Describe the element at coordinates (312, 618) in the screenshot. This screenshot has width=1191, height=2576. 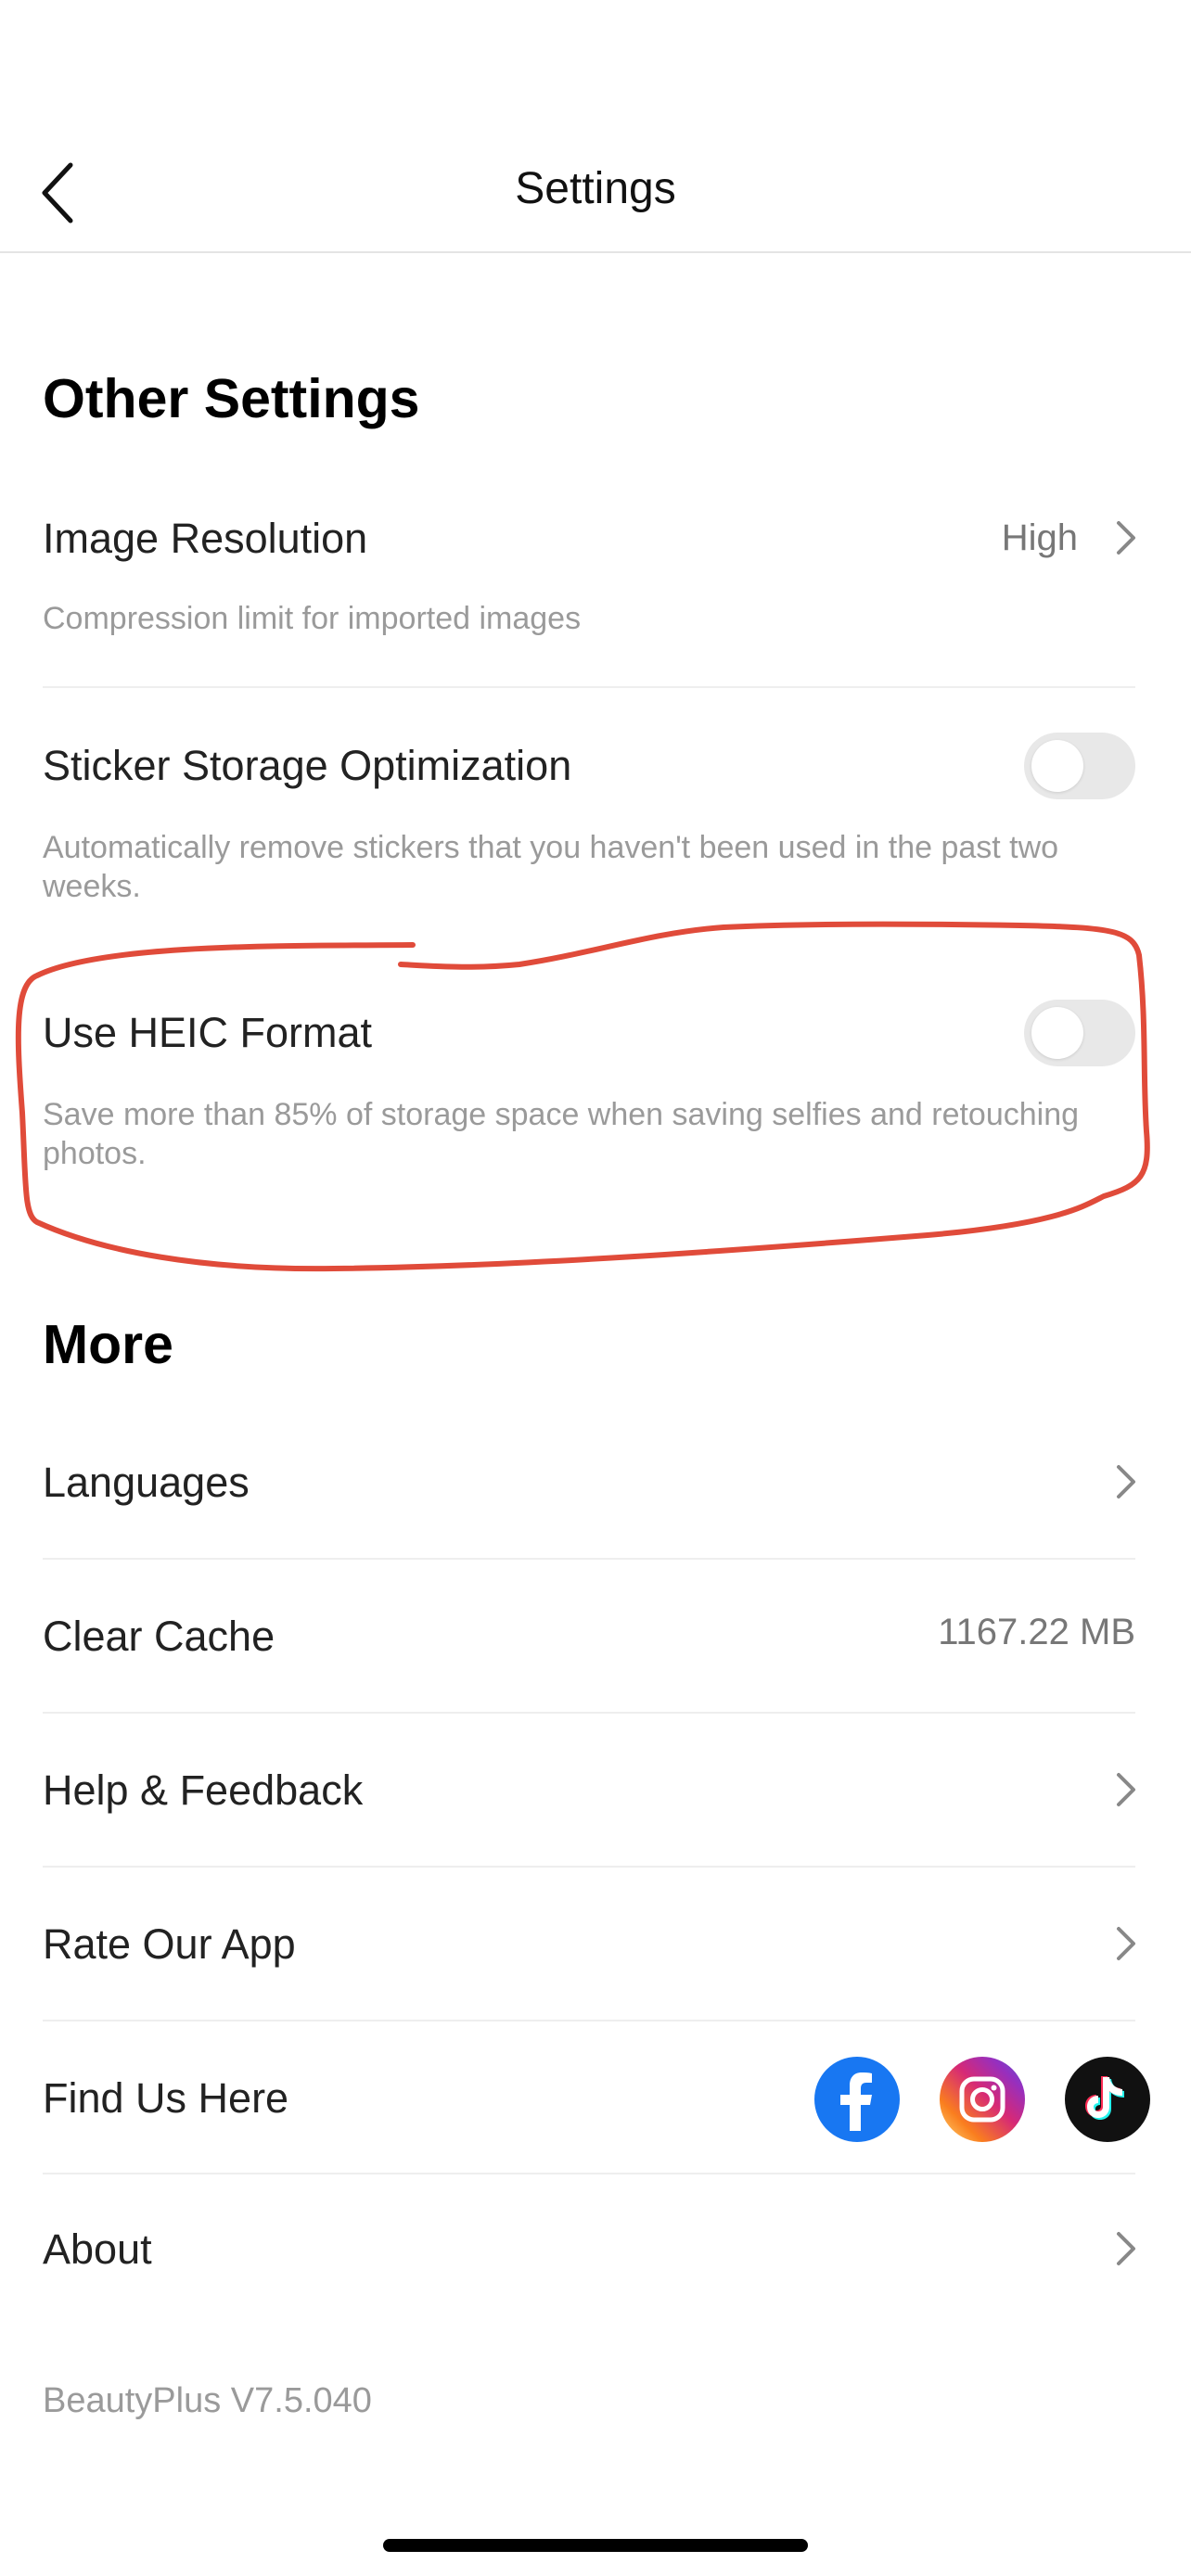
I see `image-resolution-description: Compression limit for imported images` at that location.